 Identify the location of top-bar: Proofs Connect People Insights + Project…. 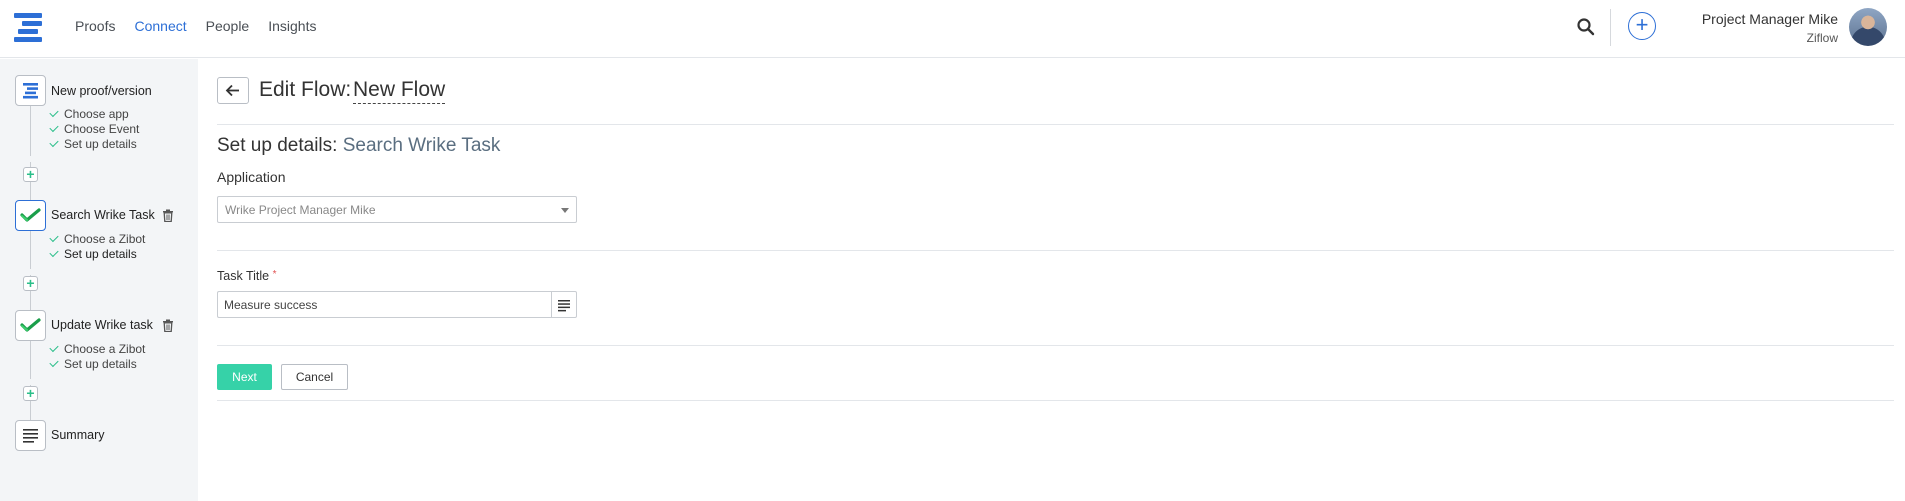
(952, 29).